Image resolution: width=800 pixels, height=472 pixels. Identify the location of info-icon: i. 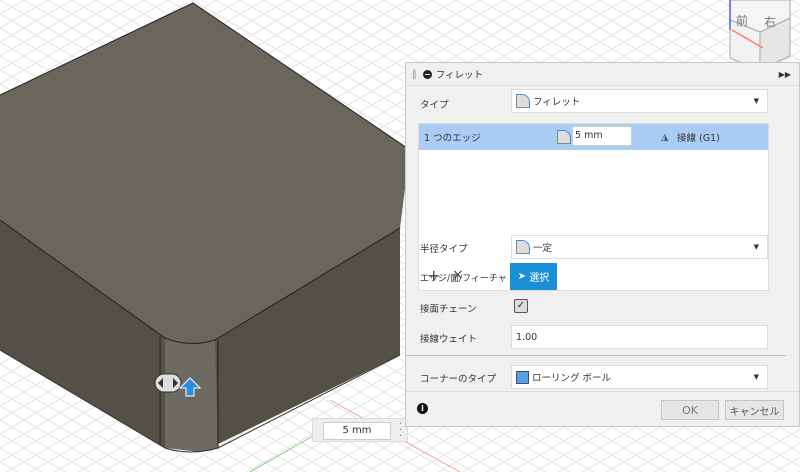
(422, 408).